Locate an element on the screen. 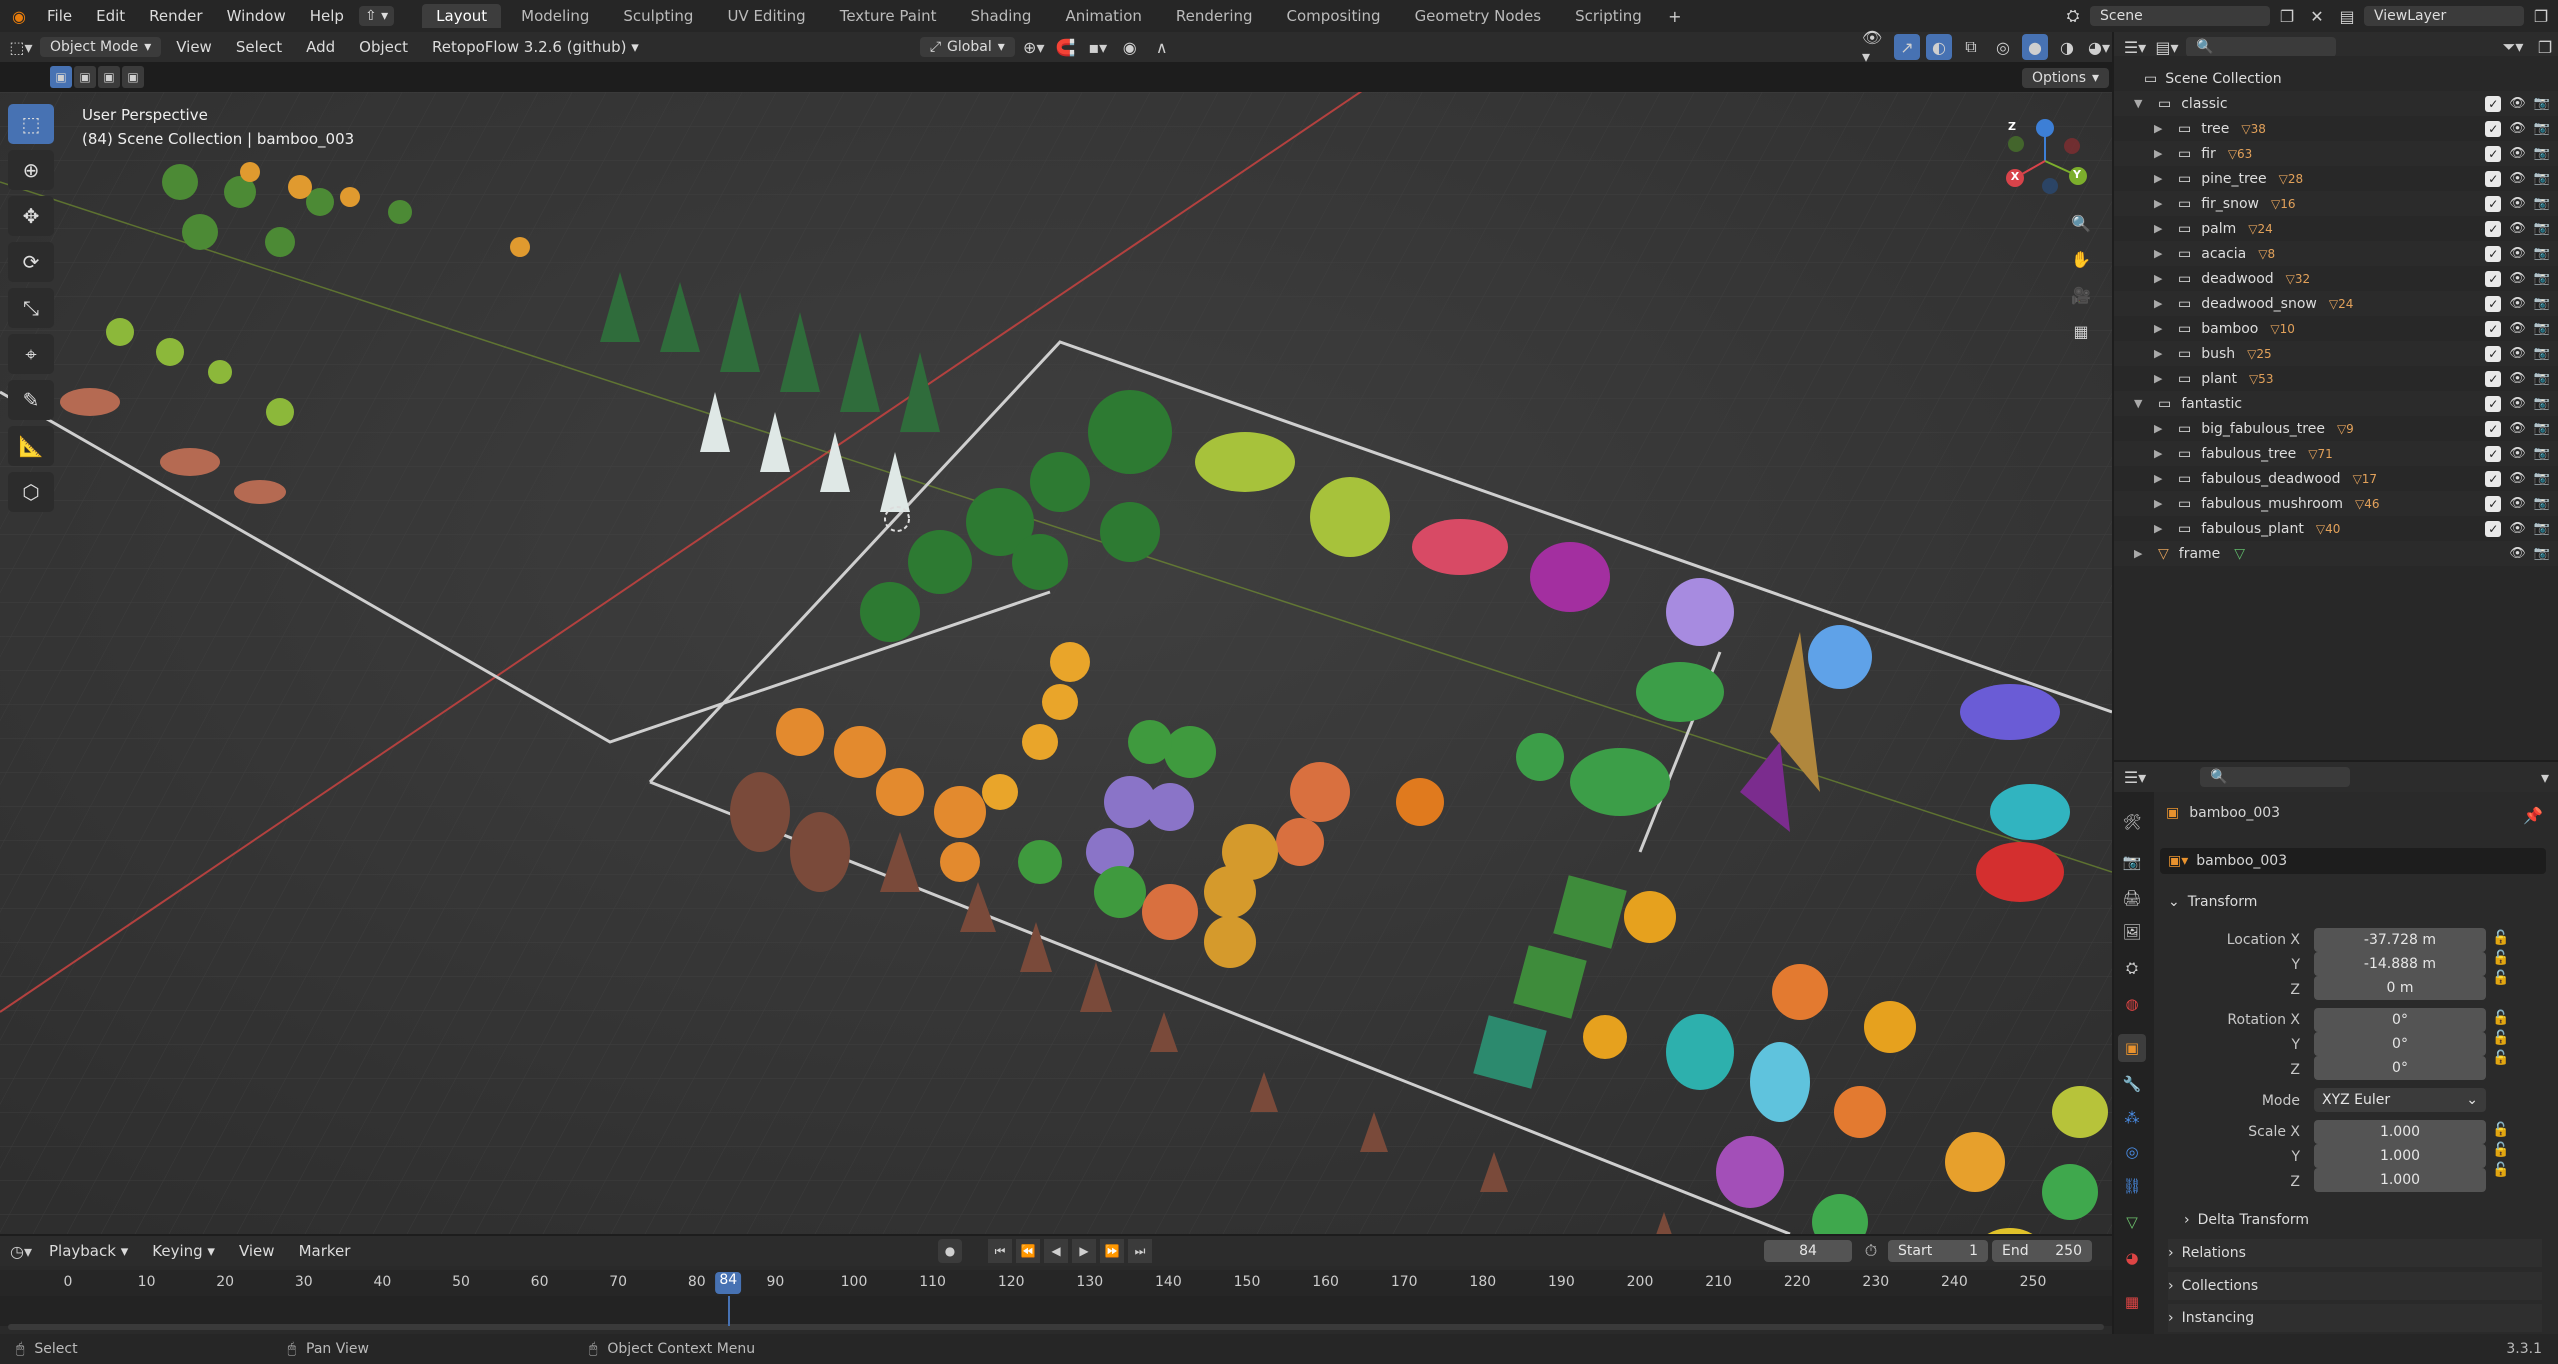 This screenshot has width=2558, height=1364. wireframe-shading-icon: ◎ is located at coordinates (2003, 47).